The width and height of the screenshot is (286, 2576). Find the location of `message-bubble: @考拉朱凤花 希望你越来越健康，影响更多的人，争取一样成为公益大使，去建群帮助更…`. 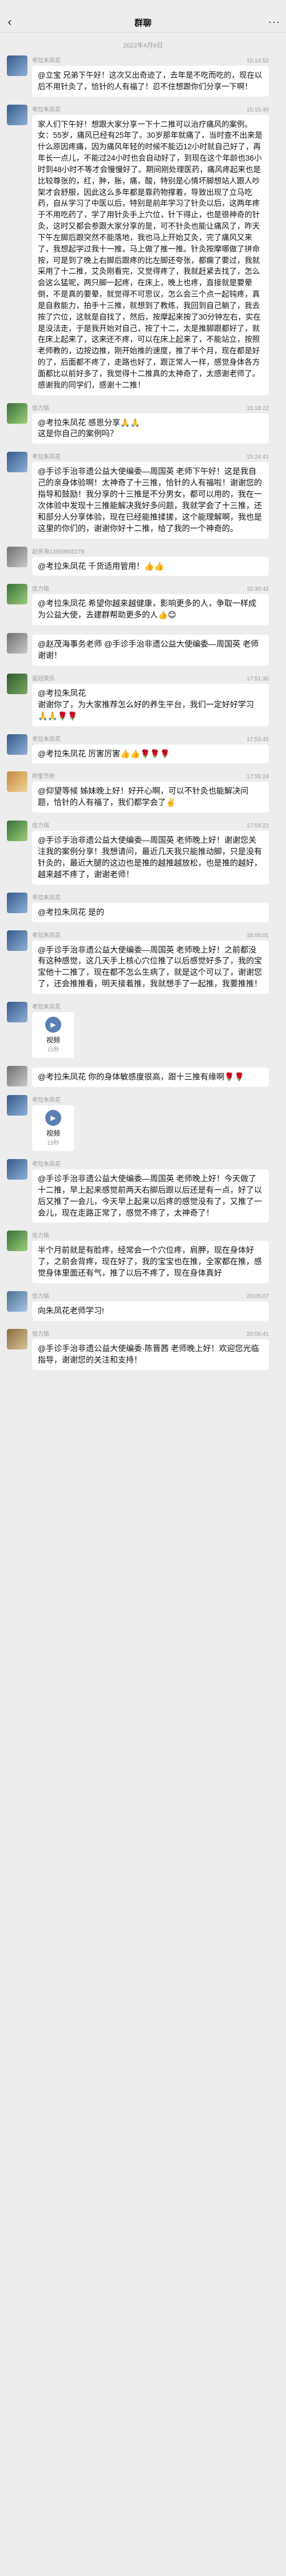

message-bubble: @考拉朱凤花 希望你越来越健康，影响更多的人，争取一样成为公益大使，去建群帮助更… is located at coordinates (150, 610).